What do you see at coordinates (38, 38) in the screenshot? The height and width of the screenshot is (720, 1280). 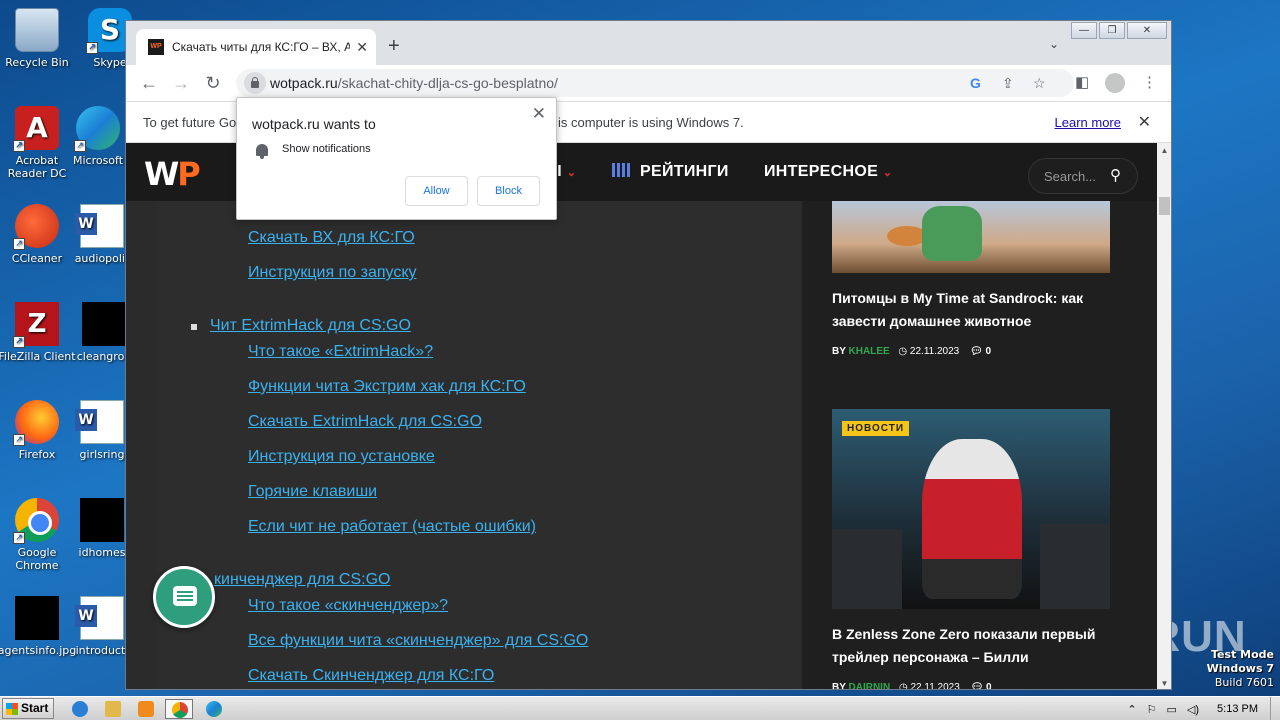 I see `desktop-icon-recycle-bin: Recycle Bin` at bounding box center [38, 38].